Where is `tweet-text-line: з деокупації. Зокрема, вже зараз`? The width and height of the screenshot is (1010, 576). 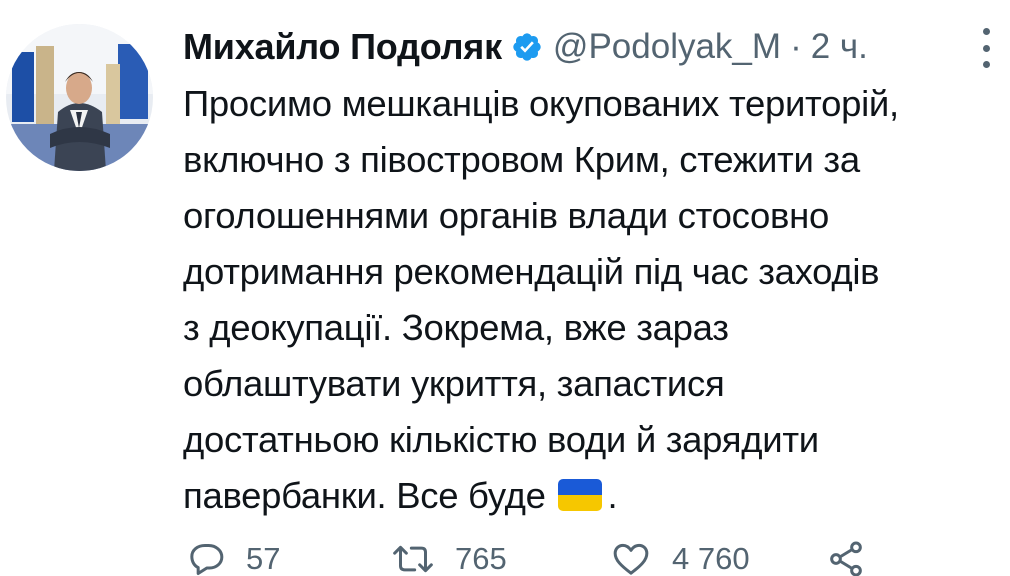
tweet-text-line: з деокупації. Зокрема, вже зараз is located at coordinates (456, 327).